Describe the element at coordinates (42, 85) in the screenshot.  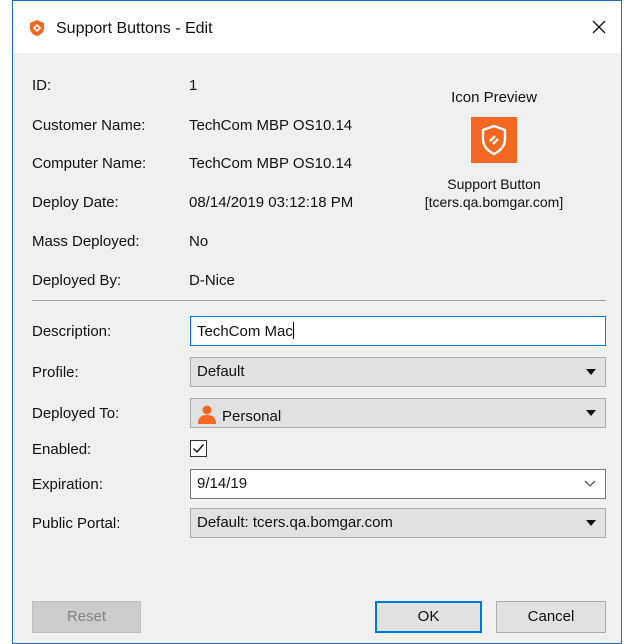
I see `id-label: ID:` at that location.